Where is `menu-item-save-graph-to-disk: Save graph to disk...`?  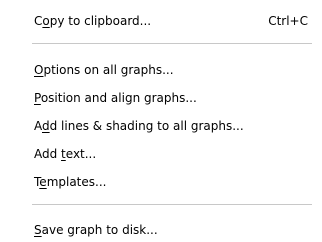 menu-item-save-graph-to-disk: Save graph to disk... is located at coordinates (173, 230).